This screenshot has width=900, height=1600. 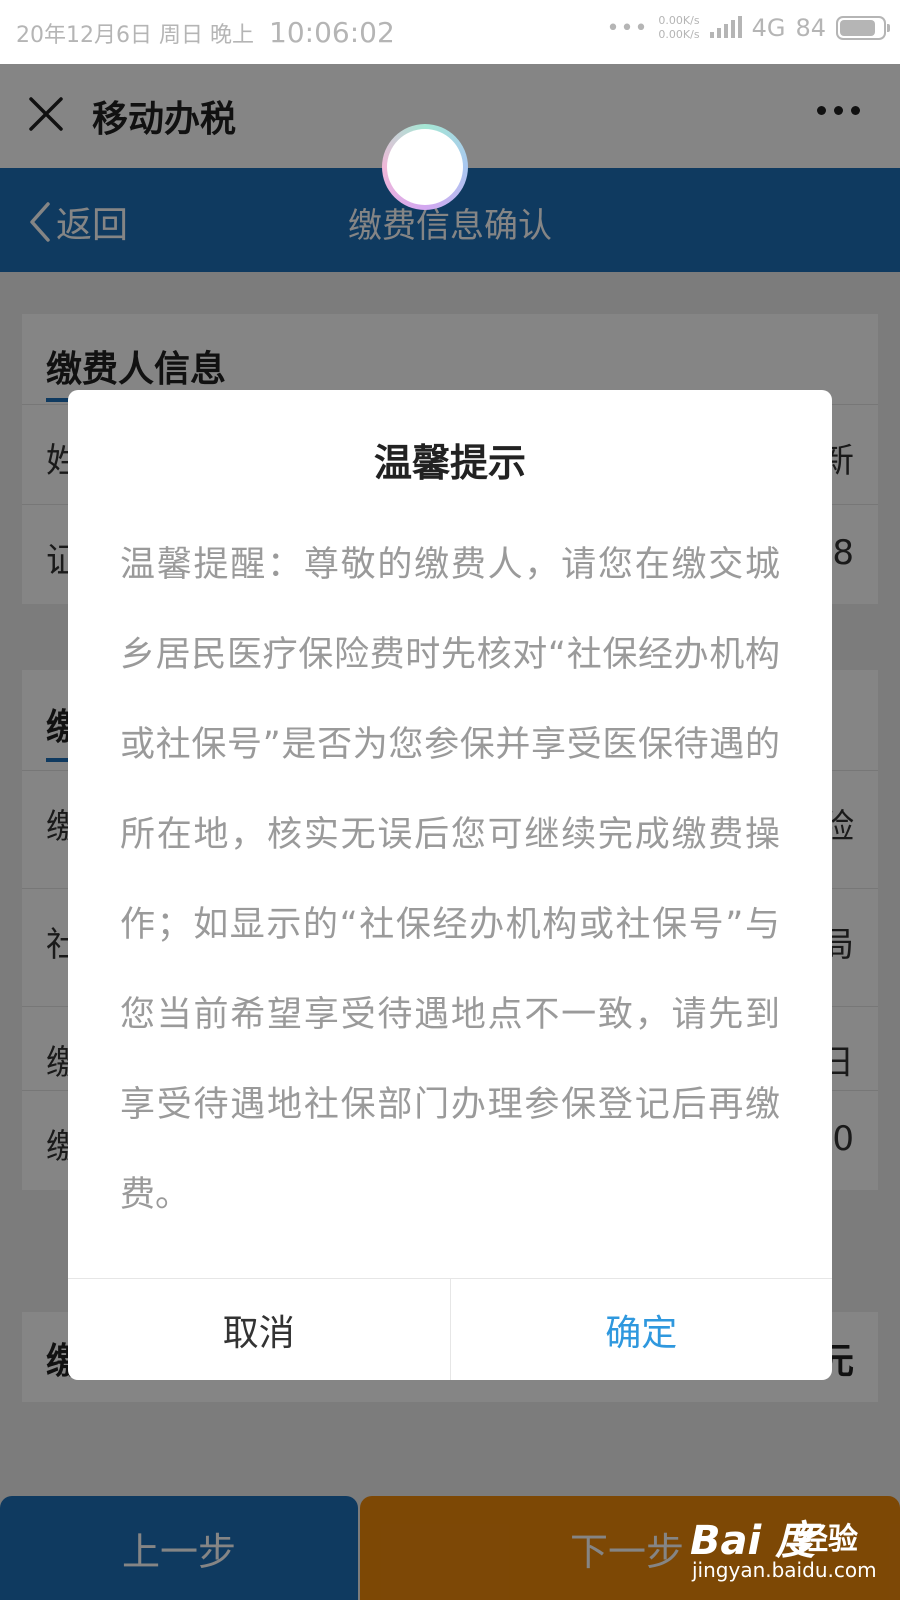 What do you see at coordinates (768, 28) in the screenshot?
I see `network-type: 4G` at bounding box center [768, 28].